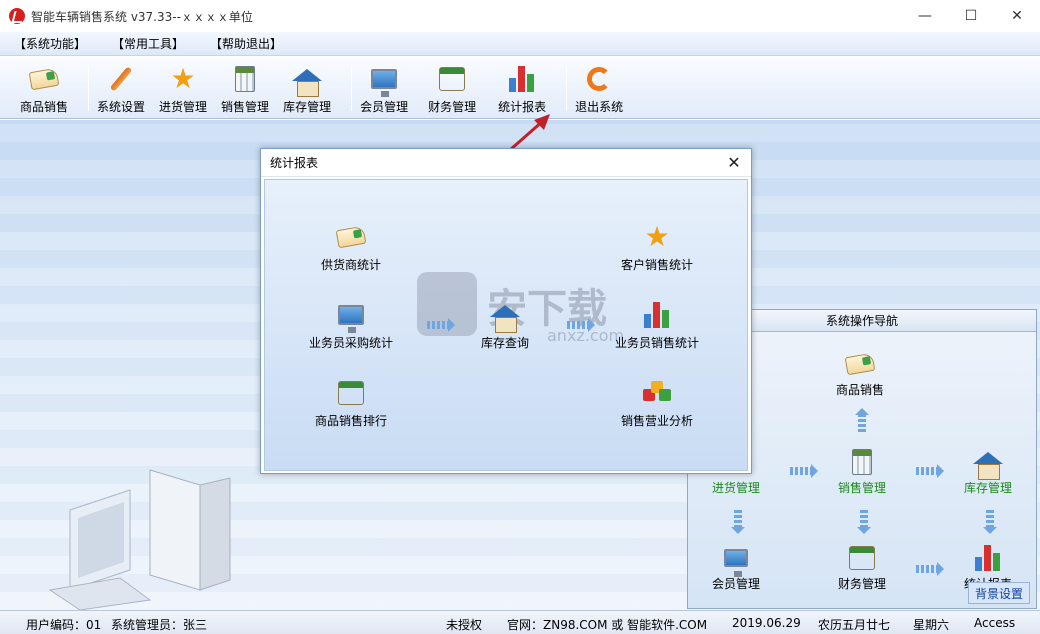 The image size is (1040, 634). I want to click on toolbar-product-sales-button: 商品销售, so click(44, 87).